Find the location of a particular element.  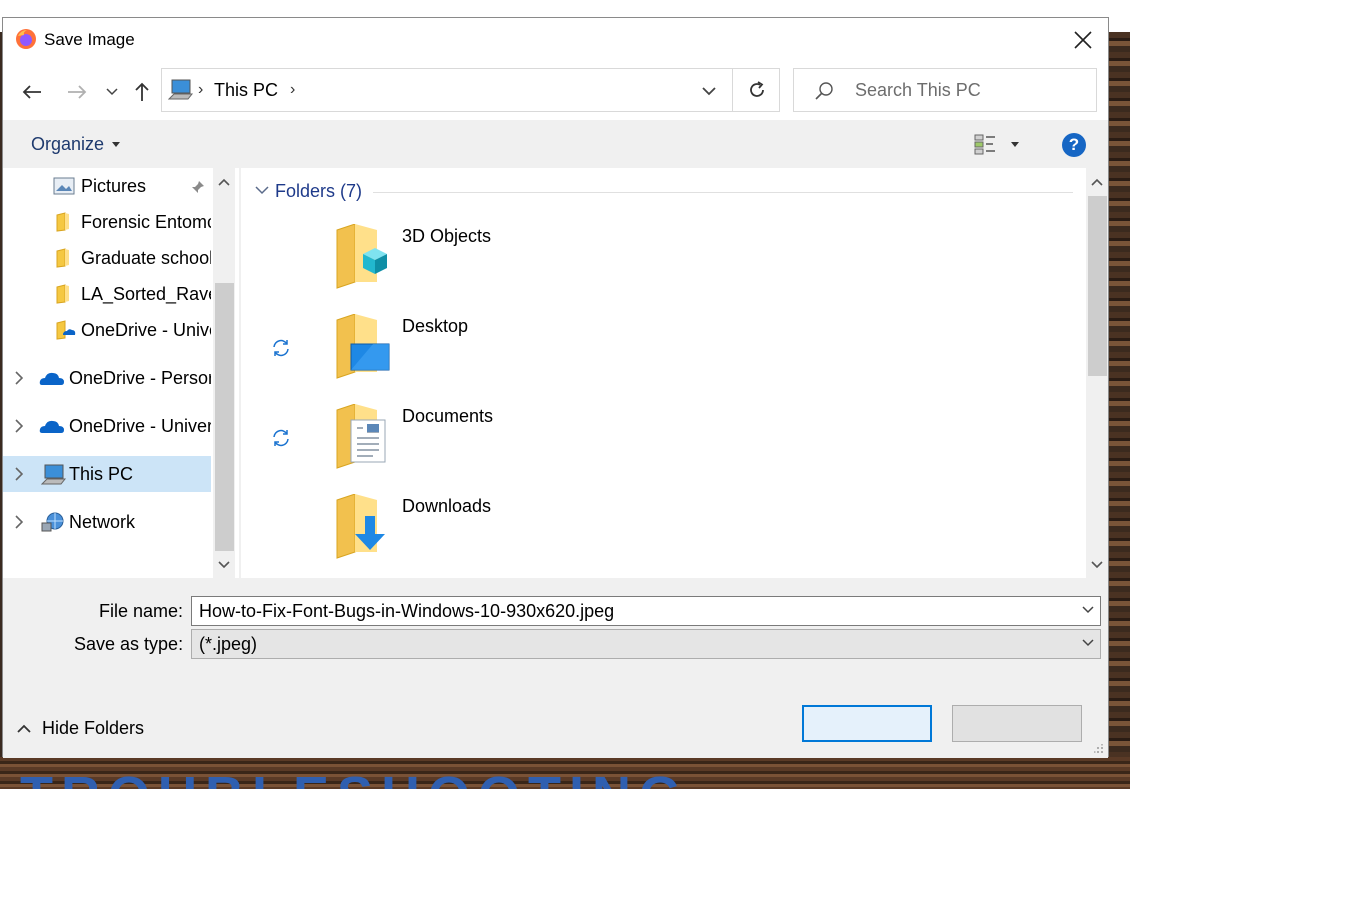

address-bar: › This PC › is located at coordinates (470, 90).